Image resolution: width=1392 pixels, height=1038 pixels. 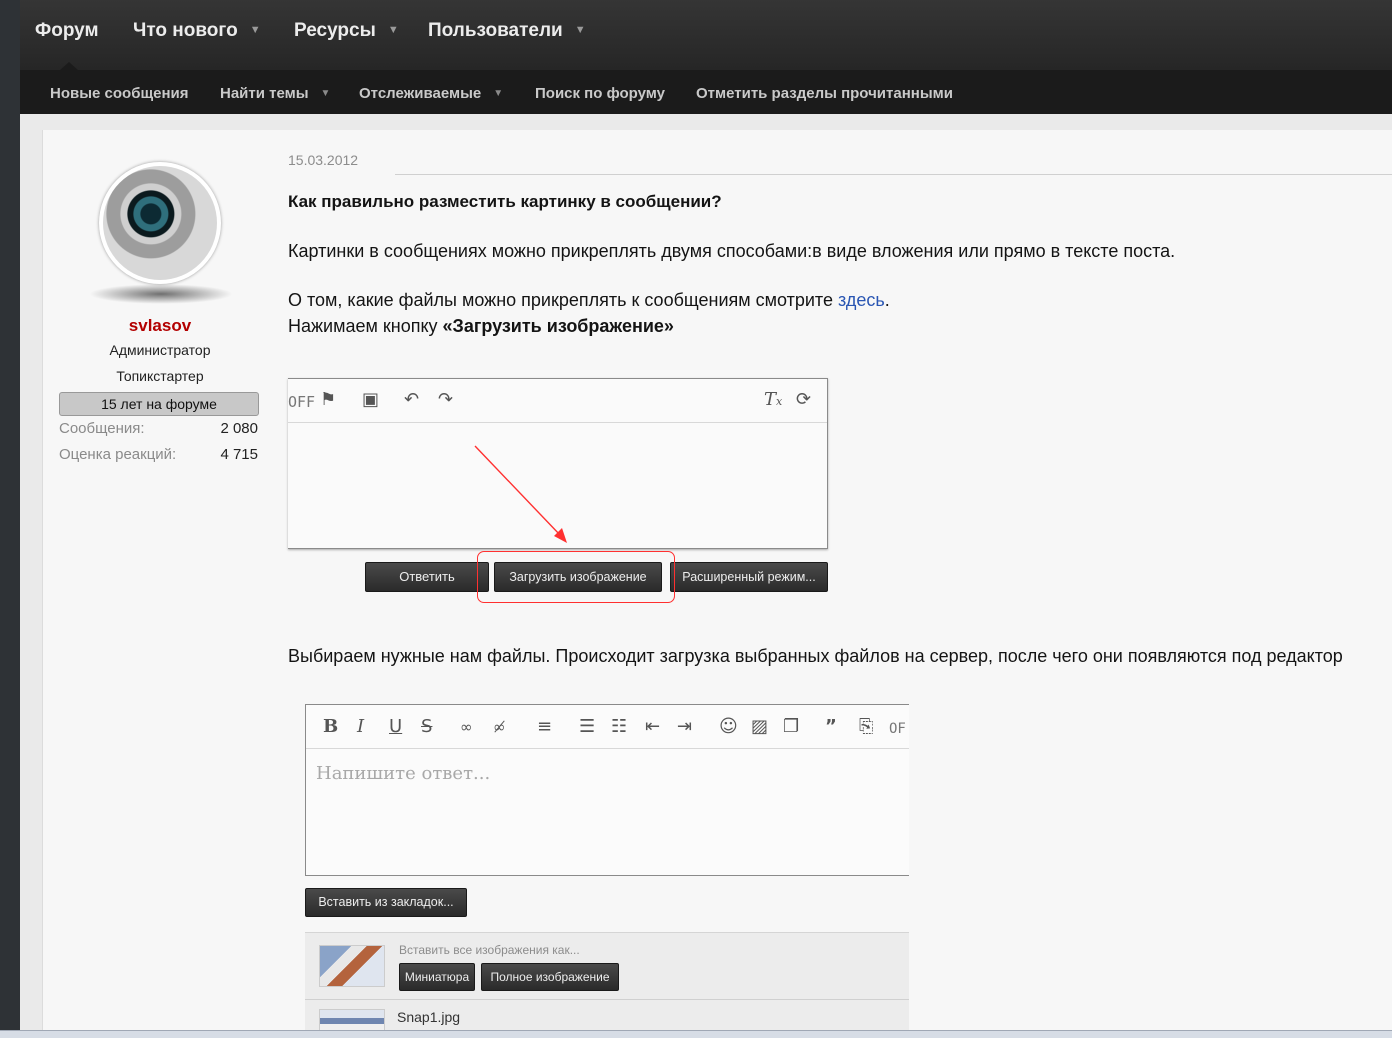 I want to click on smilie-icon: ☺, so click(x=728, y=727).